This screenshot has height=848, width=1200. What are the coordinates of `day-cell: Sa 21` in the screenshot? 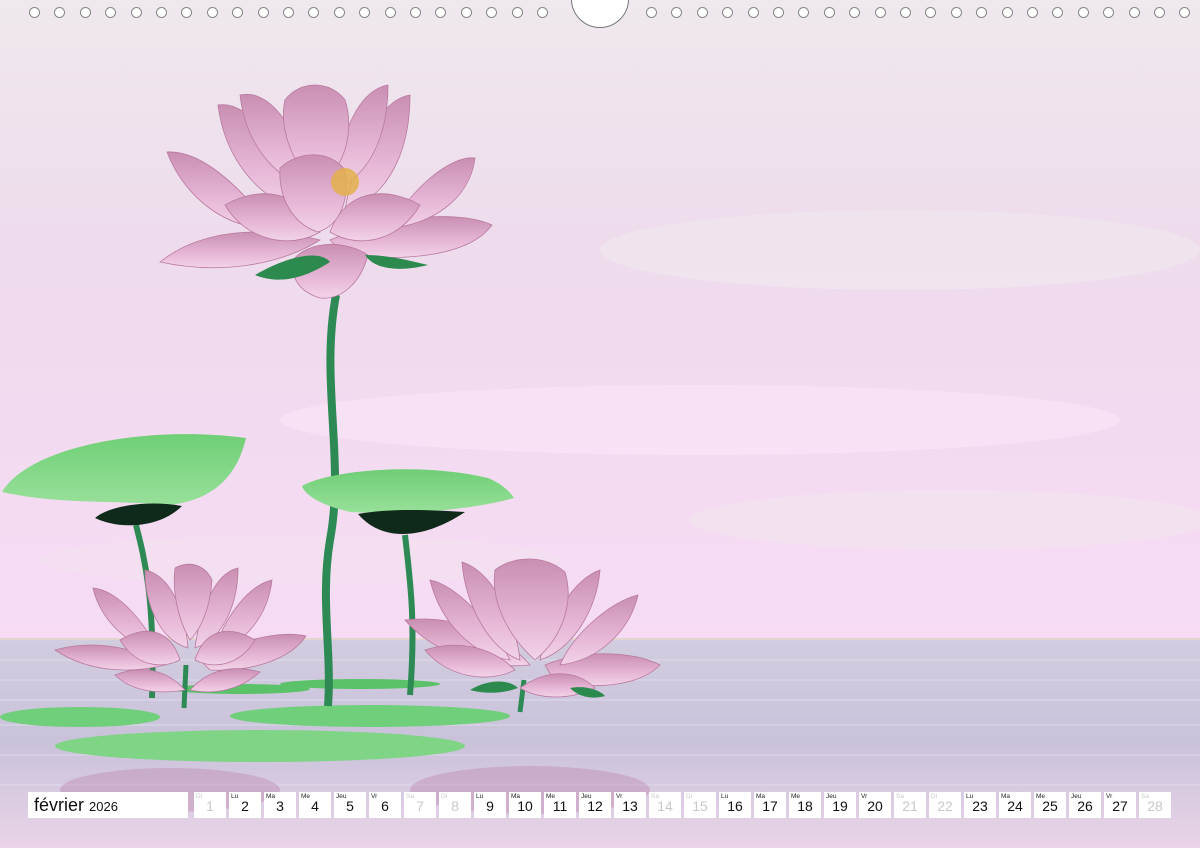 It's located at (910, 805).